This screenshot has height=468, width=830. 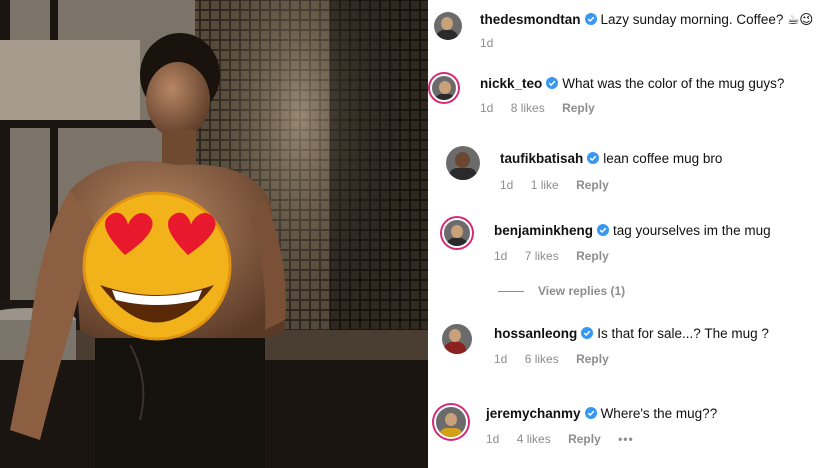 What do you see at coordinates (542, 256) in the screenshot?
I see `like-count: 7 likes` at bounding box center [542, 256].